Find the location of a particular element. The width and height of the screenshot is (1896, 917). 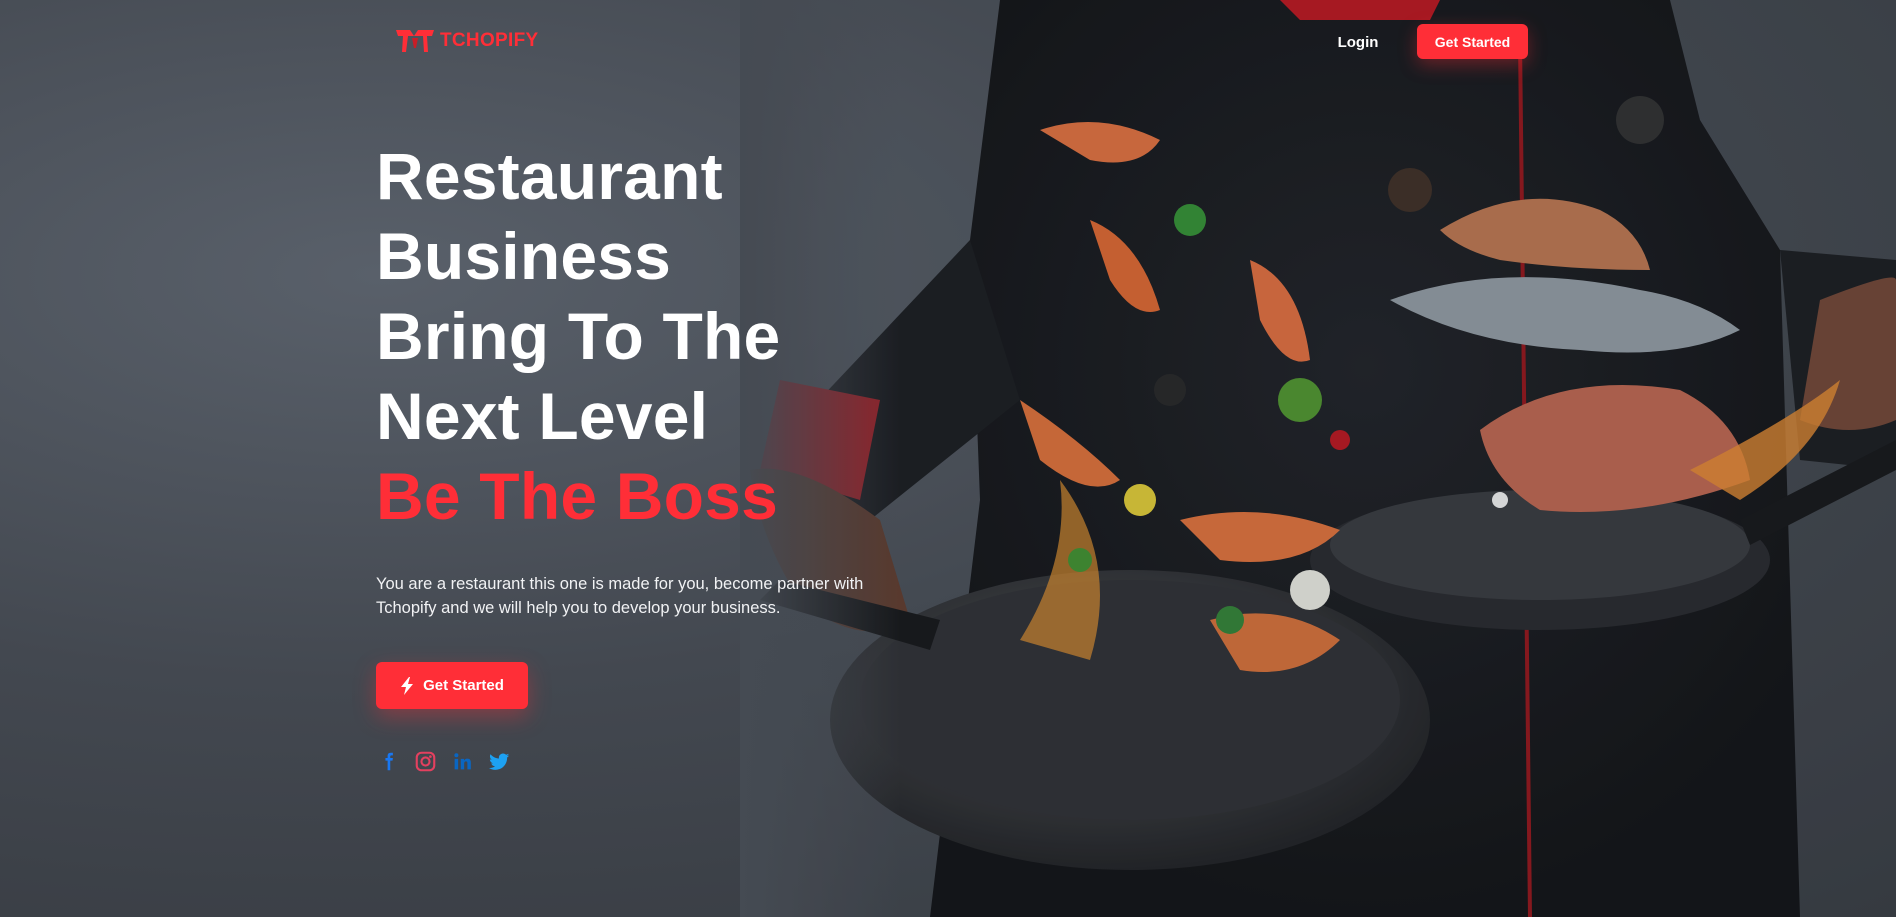

facebook-icon is located at coordinates (389, 761).